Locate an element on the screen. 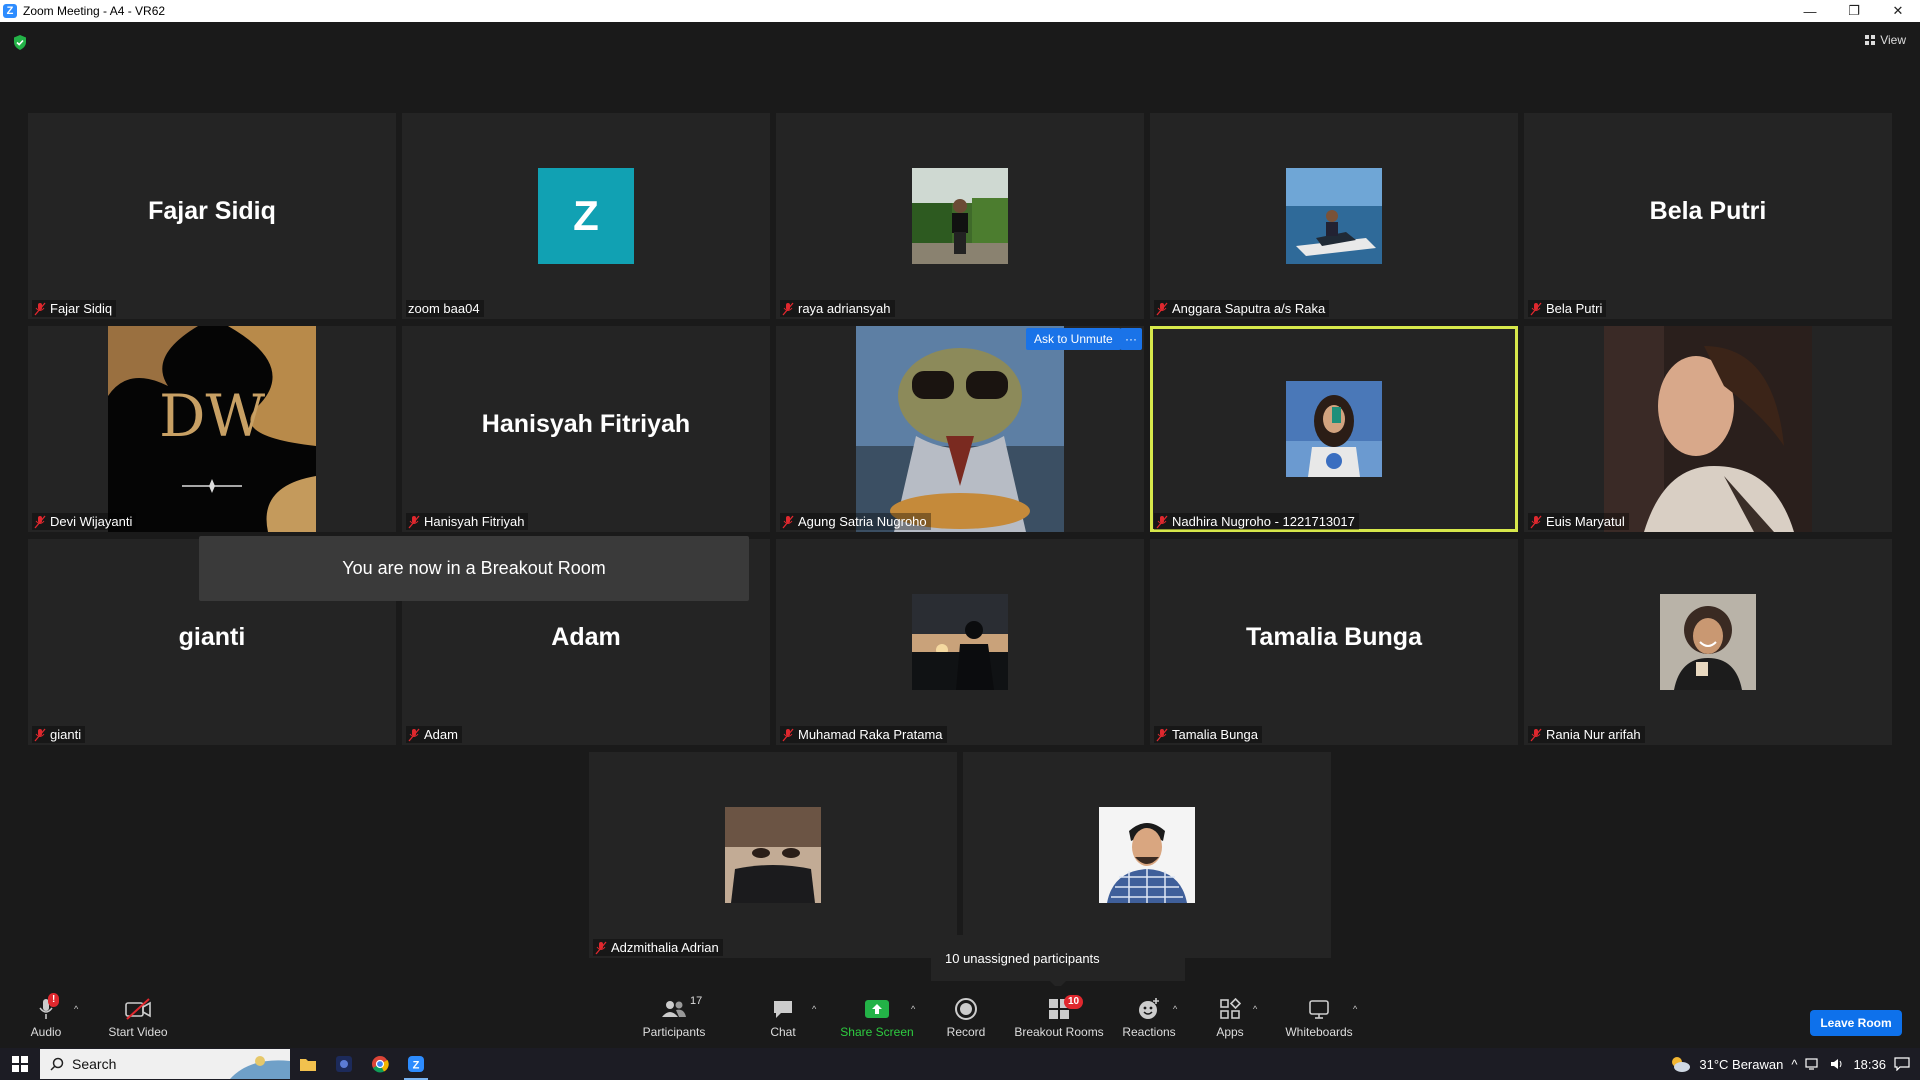  participant-name: gianti is located at coordinates (66, 734).